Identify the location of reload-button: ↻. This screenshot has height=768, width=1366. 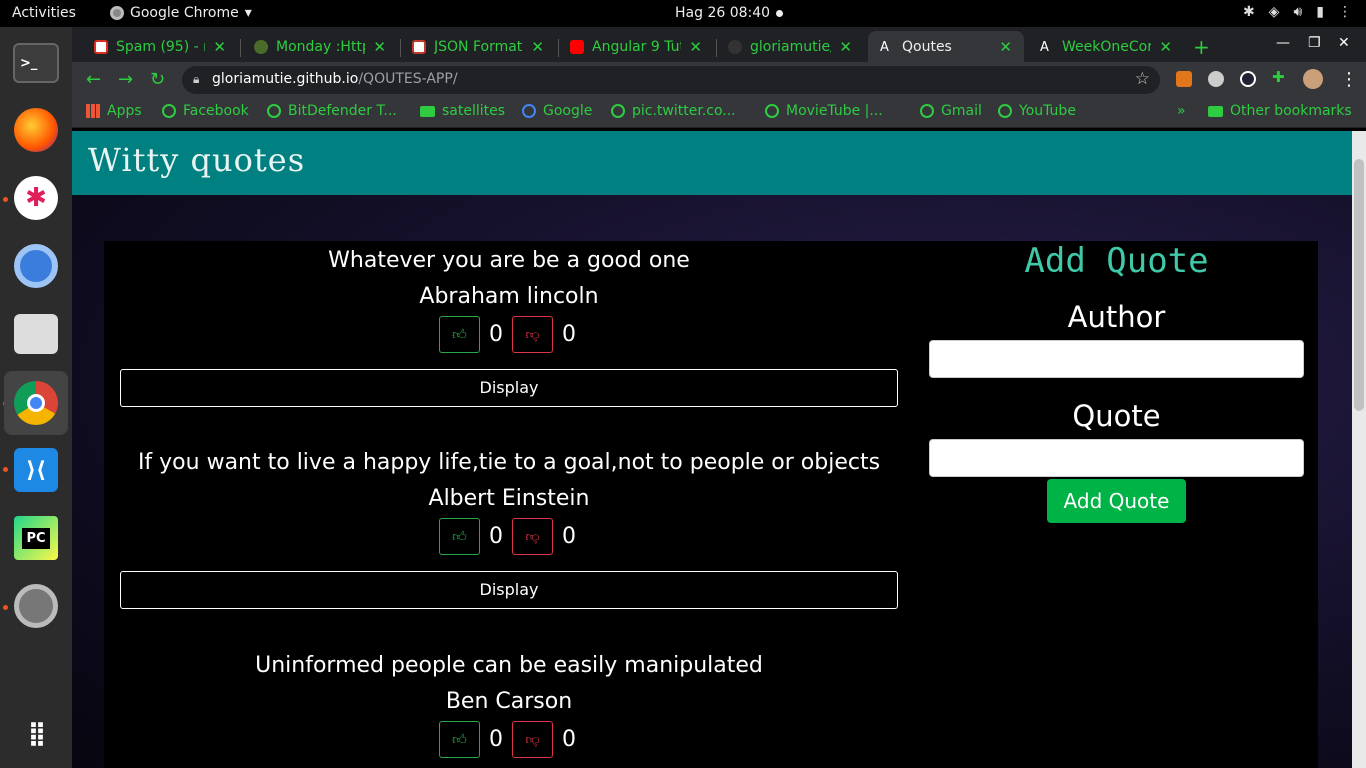
(157, 79).